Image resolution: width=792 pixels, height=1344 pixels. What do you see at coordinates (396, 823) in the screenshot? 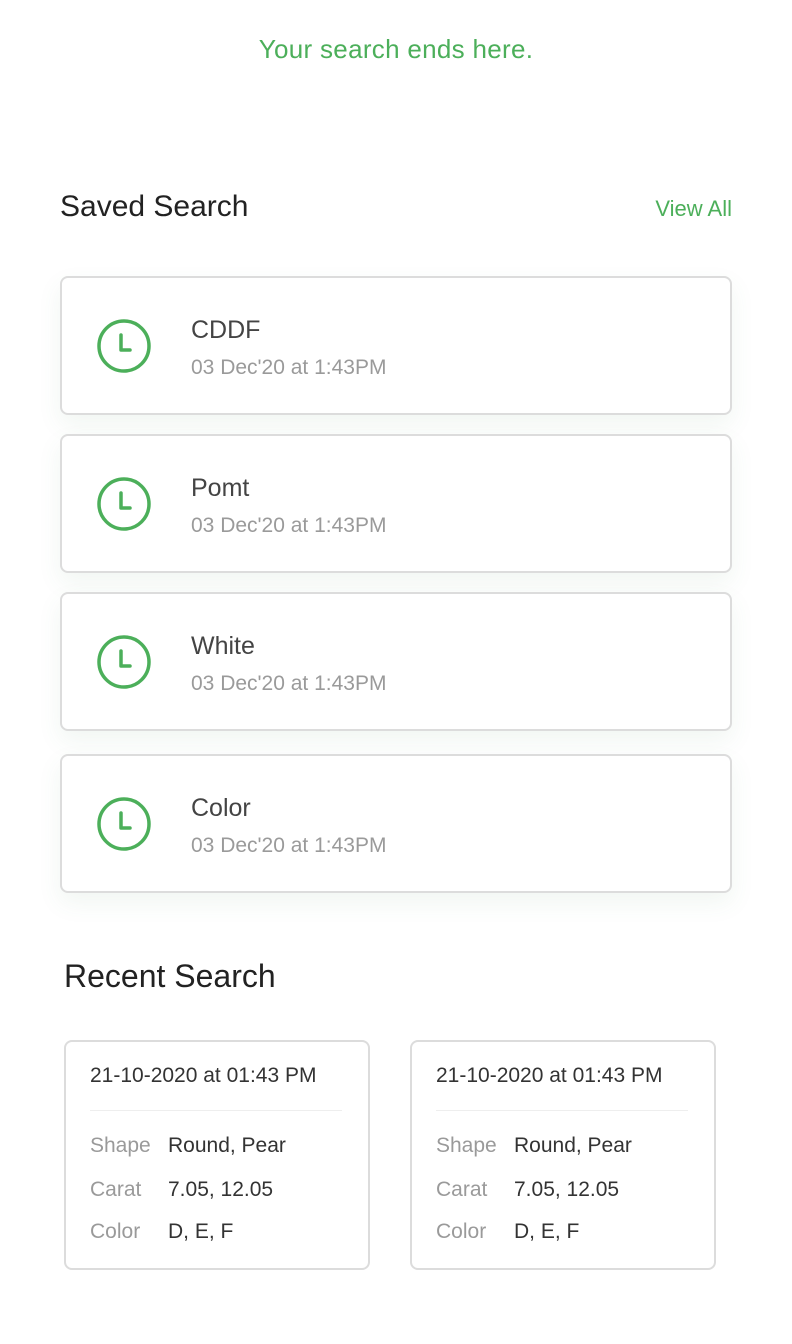
I see `saved-search-item: Color 03 Dec'20 at 1:43PM` at bounding box center [396, 823].